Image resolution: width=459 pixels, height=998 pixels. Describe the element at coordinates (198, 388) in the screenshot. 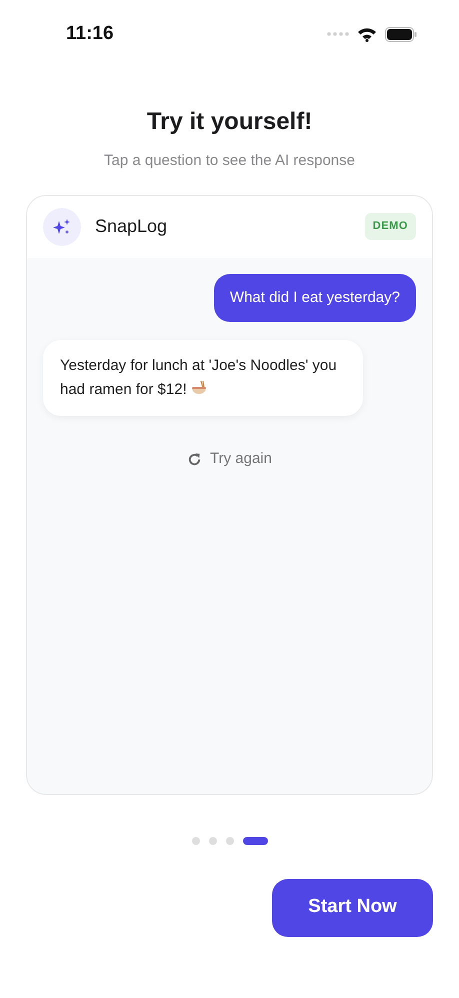

I see `noodle-bowl-icon` at that location.